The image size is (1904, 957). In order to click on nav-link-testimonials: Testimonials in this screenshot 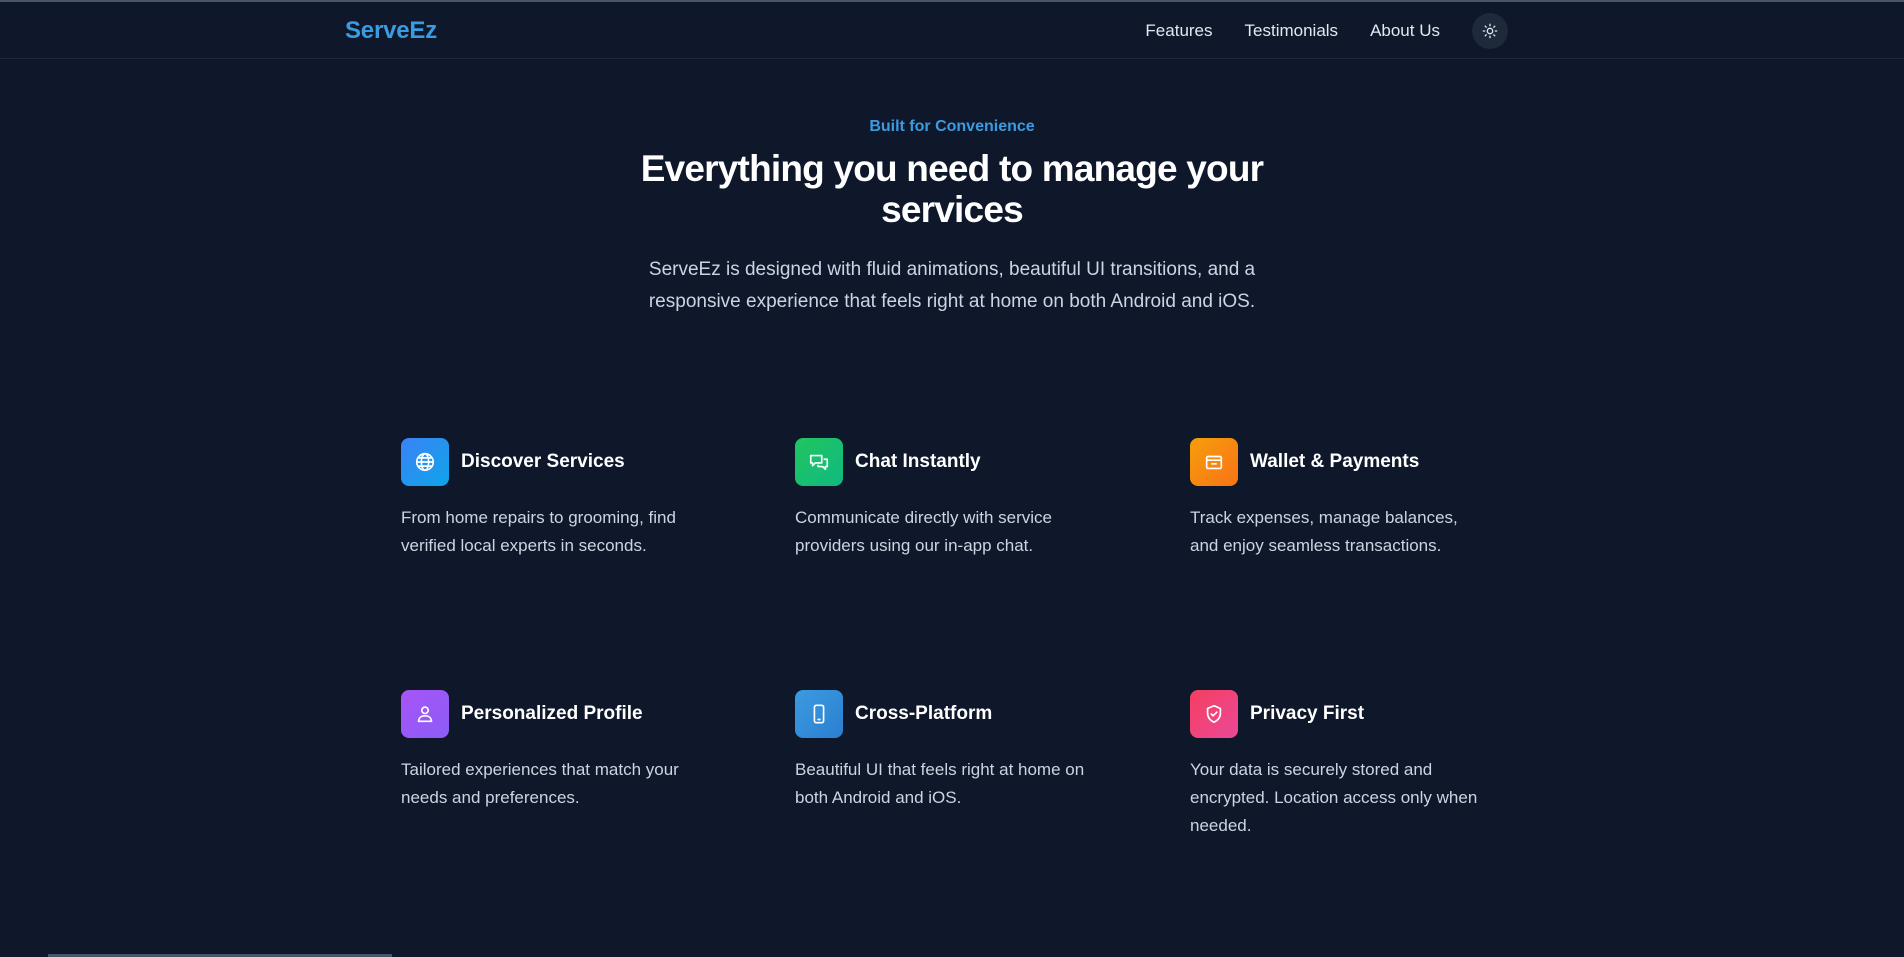, I will do `click(1292, 31)`.